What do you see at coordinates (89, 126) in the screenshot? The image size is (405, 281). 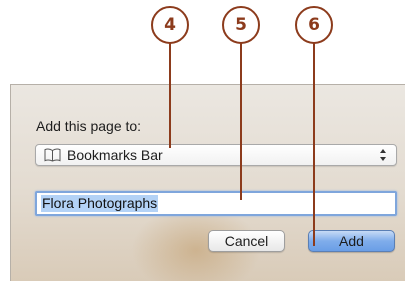 I see `add-page-prompt: Add this page to:` at bounding box center [89, 126].